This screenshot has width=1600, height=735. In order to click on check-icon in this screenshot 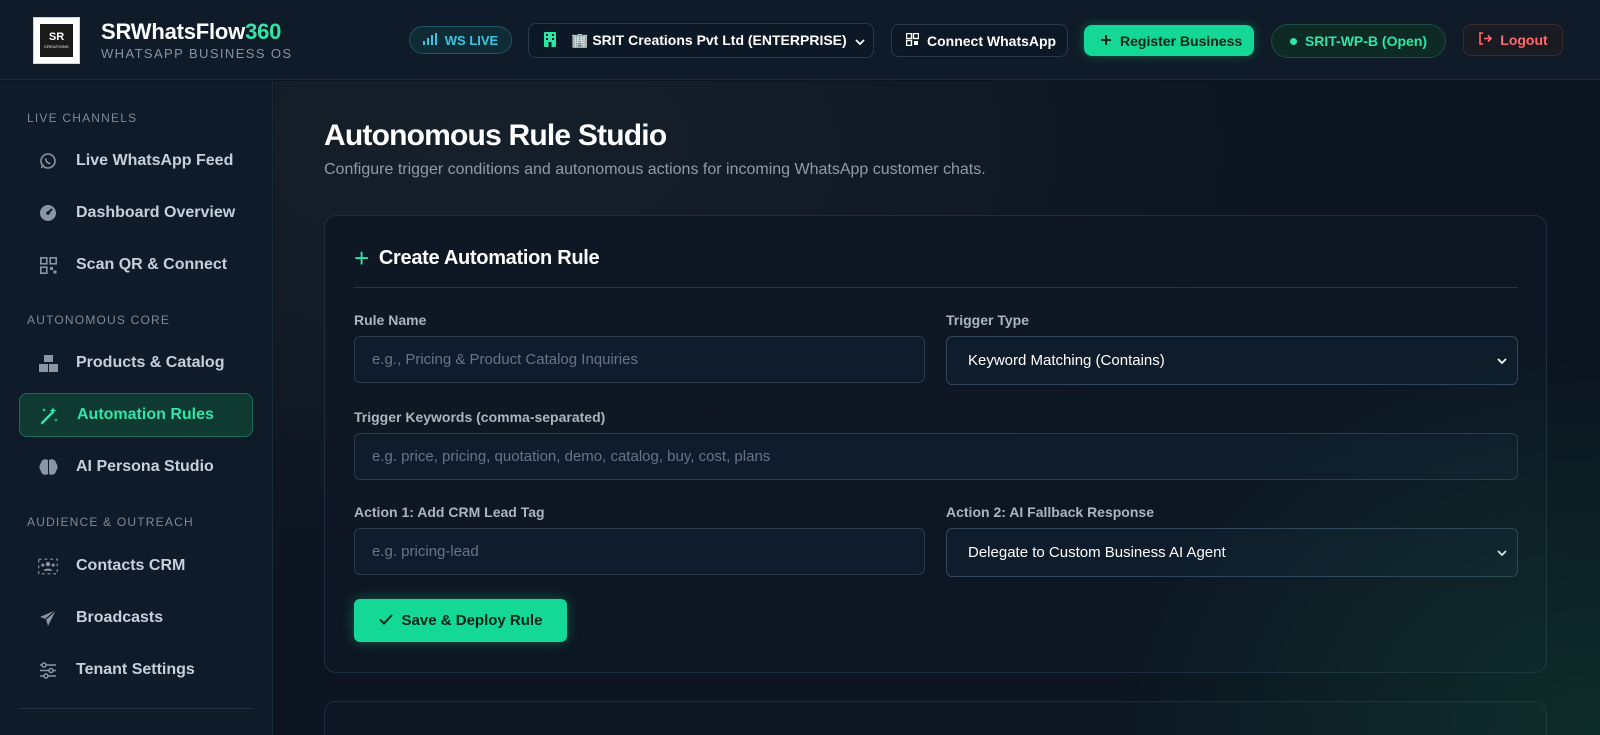, I will do `click(385, 620)`.